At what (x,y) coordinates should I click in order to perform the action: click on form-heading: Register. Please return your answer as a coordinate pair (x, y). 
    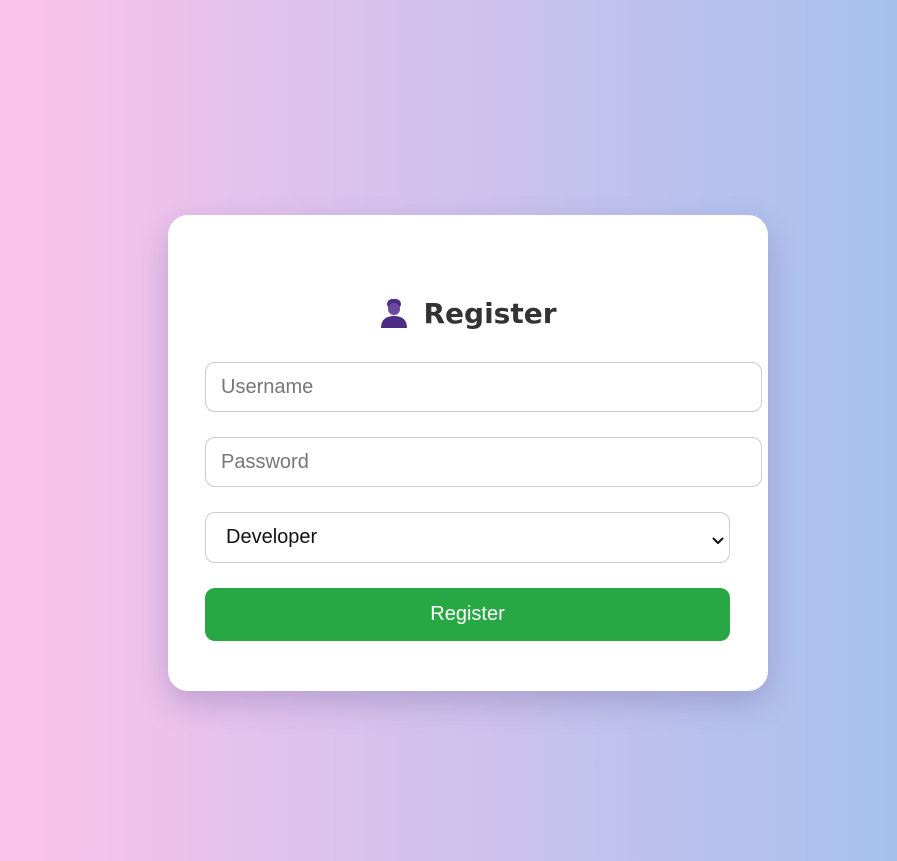
    Looking at the image, I should click on (468, 313).